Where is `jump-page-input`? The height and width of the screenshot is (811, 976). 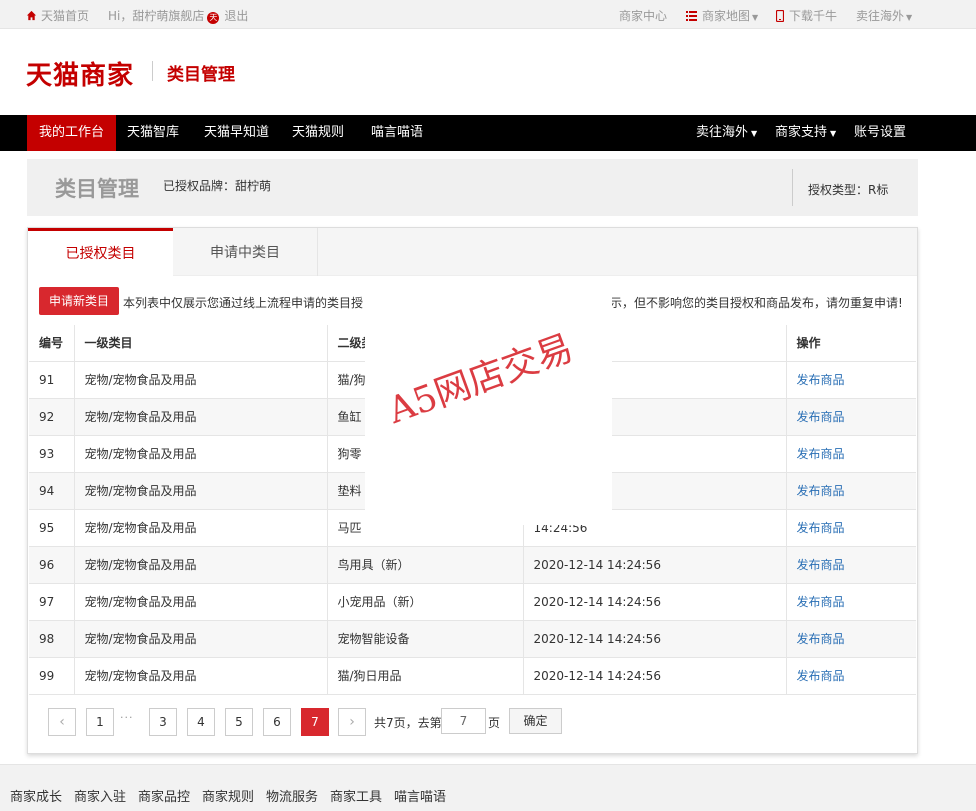 jump-page-input is located at coordinates (463, 721).